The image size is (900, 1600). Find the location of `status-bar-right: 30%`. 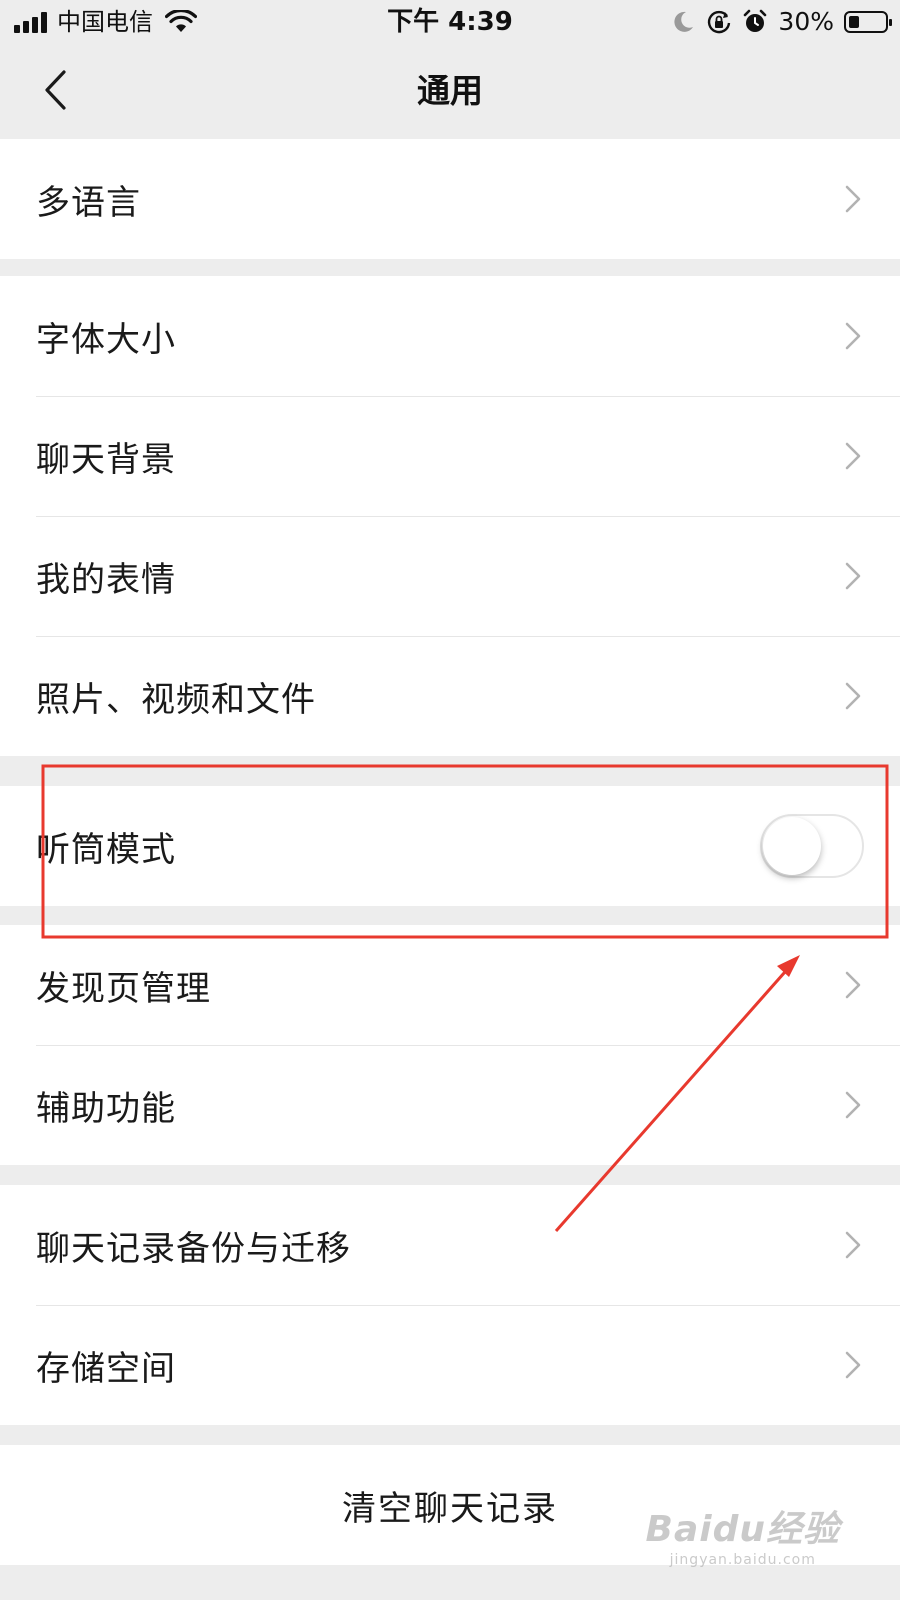

status-bar-right: 30% is located at coordinates (781, 22).